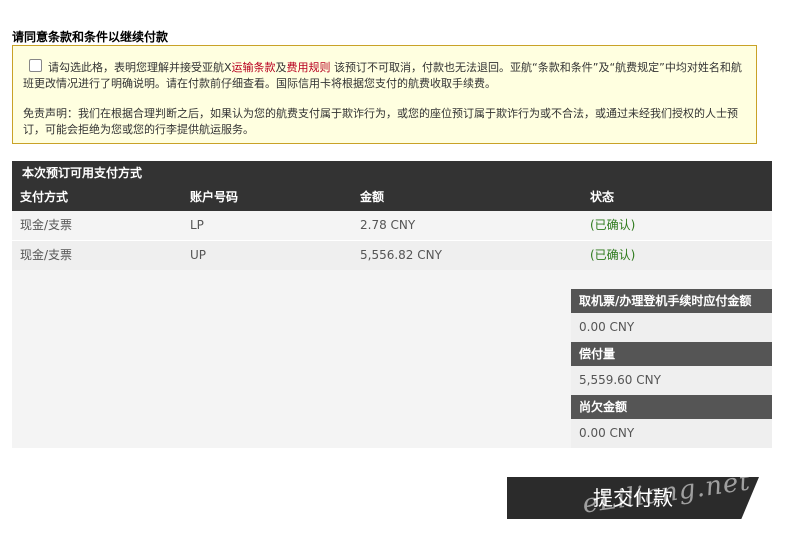 The width and height of the screenshot is (786, 537). What do you see at coordinates (633, 498) in the screenshot?
I see `submit-payment-button: 提交付款` at bounding box center [633, 498].